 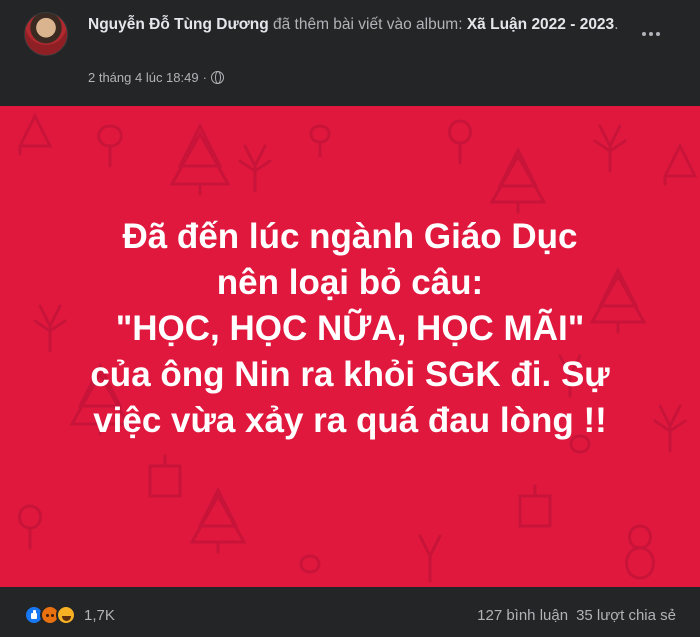 What do you see at coordinates (143, 77) in the screenshot?
I see `post-timestamp: 2 tháng 4 lúc 18:49` at bounding box center [143, 77].